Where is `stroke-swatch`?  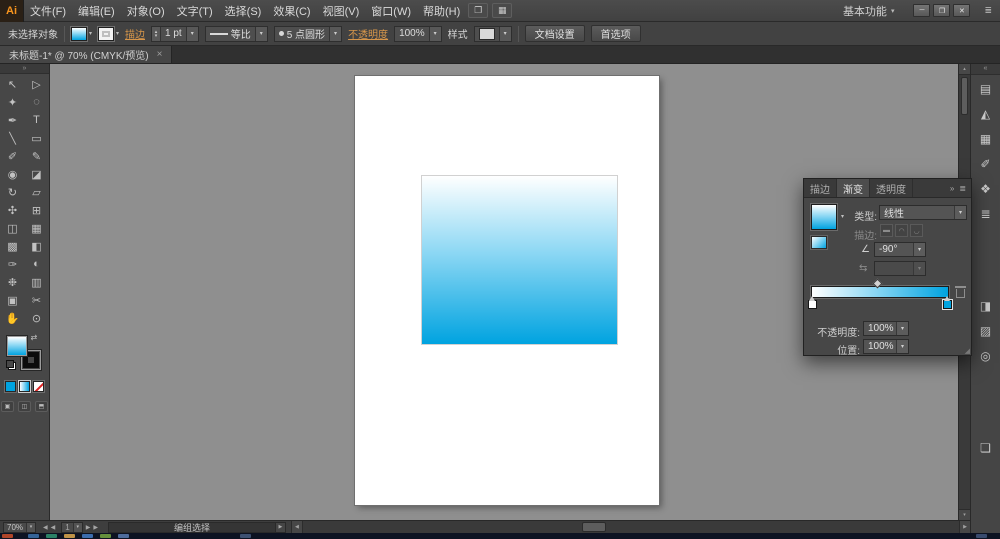 stroke-swatch is located at coordinates (106, 33).